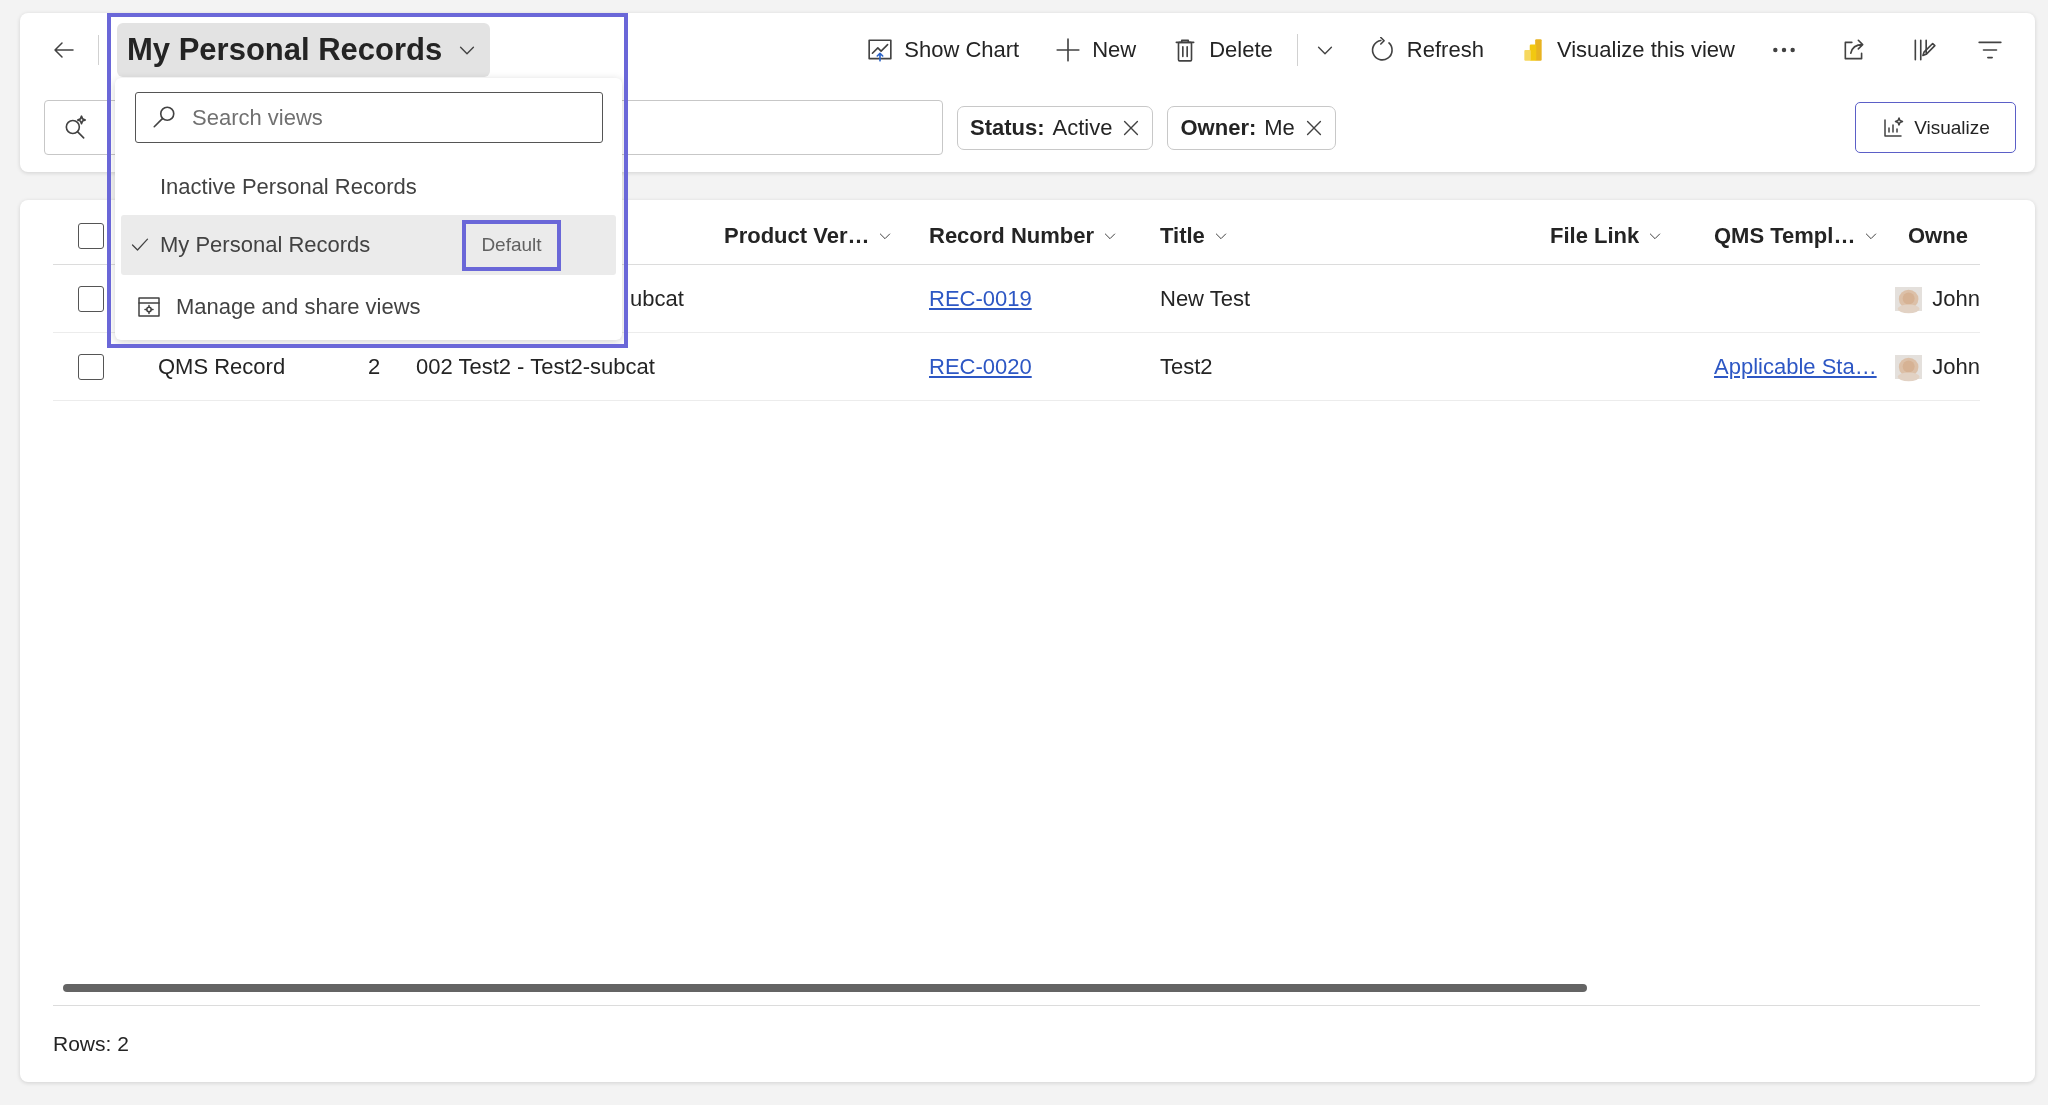 The height and width of the screenshot is (1105, 2048). I want to click on column-header: Owne, so click(1938, 236).